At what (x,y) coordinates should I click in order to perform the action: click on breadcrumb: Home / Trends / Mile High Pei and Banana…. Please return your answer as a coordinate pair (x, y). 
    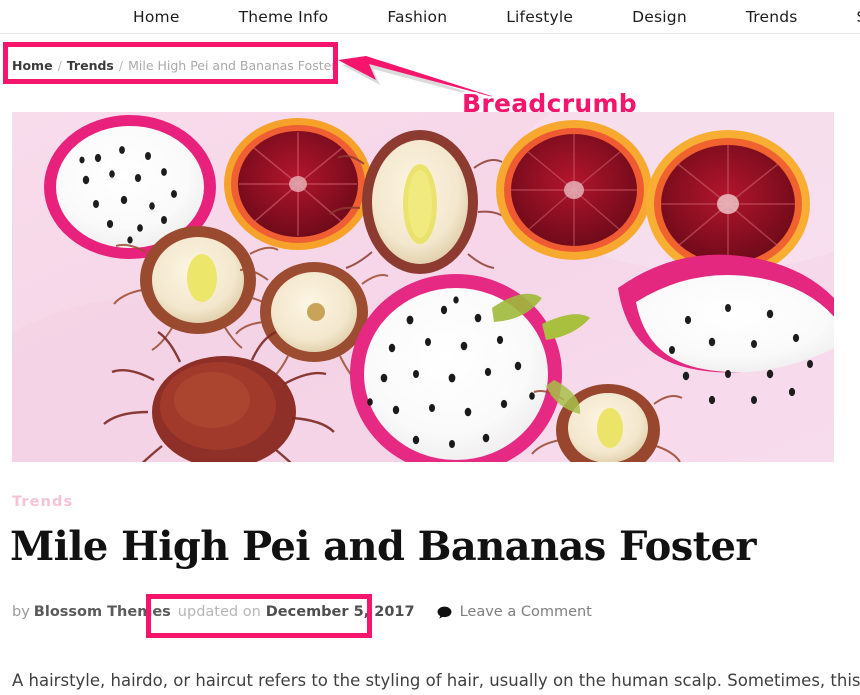
    Looking at the image, I should click on (174, 65).